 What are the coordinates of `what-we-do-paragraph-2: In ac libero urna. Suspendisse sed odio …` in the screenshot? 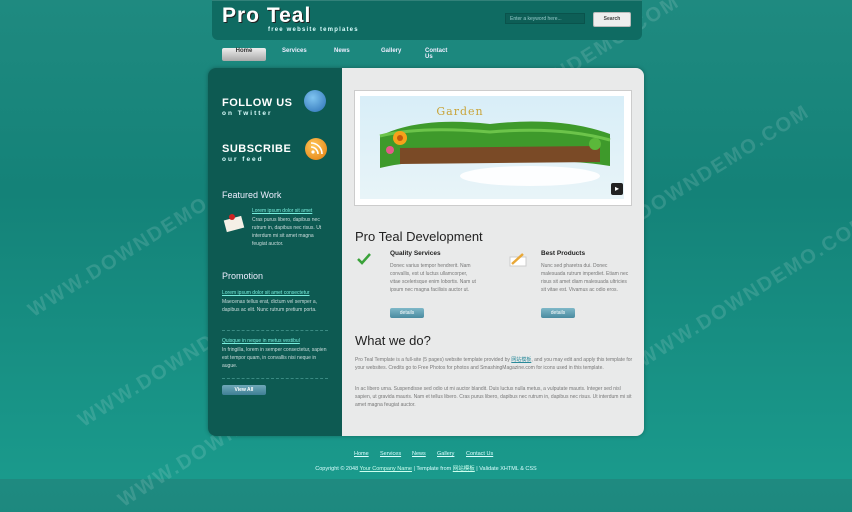 It's located at (493, 397).